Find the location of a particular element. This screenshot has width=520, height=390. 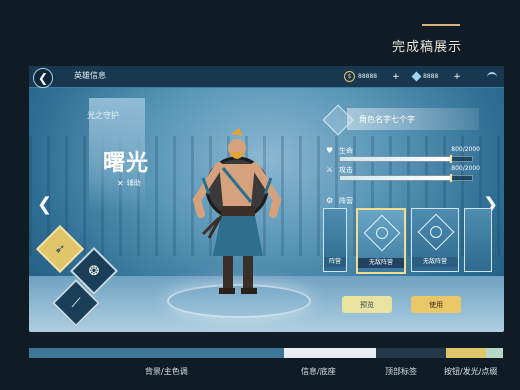

stat-row-hp: ♥ 生命 800/2000 is located at coordinates (415, 156).